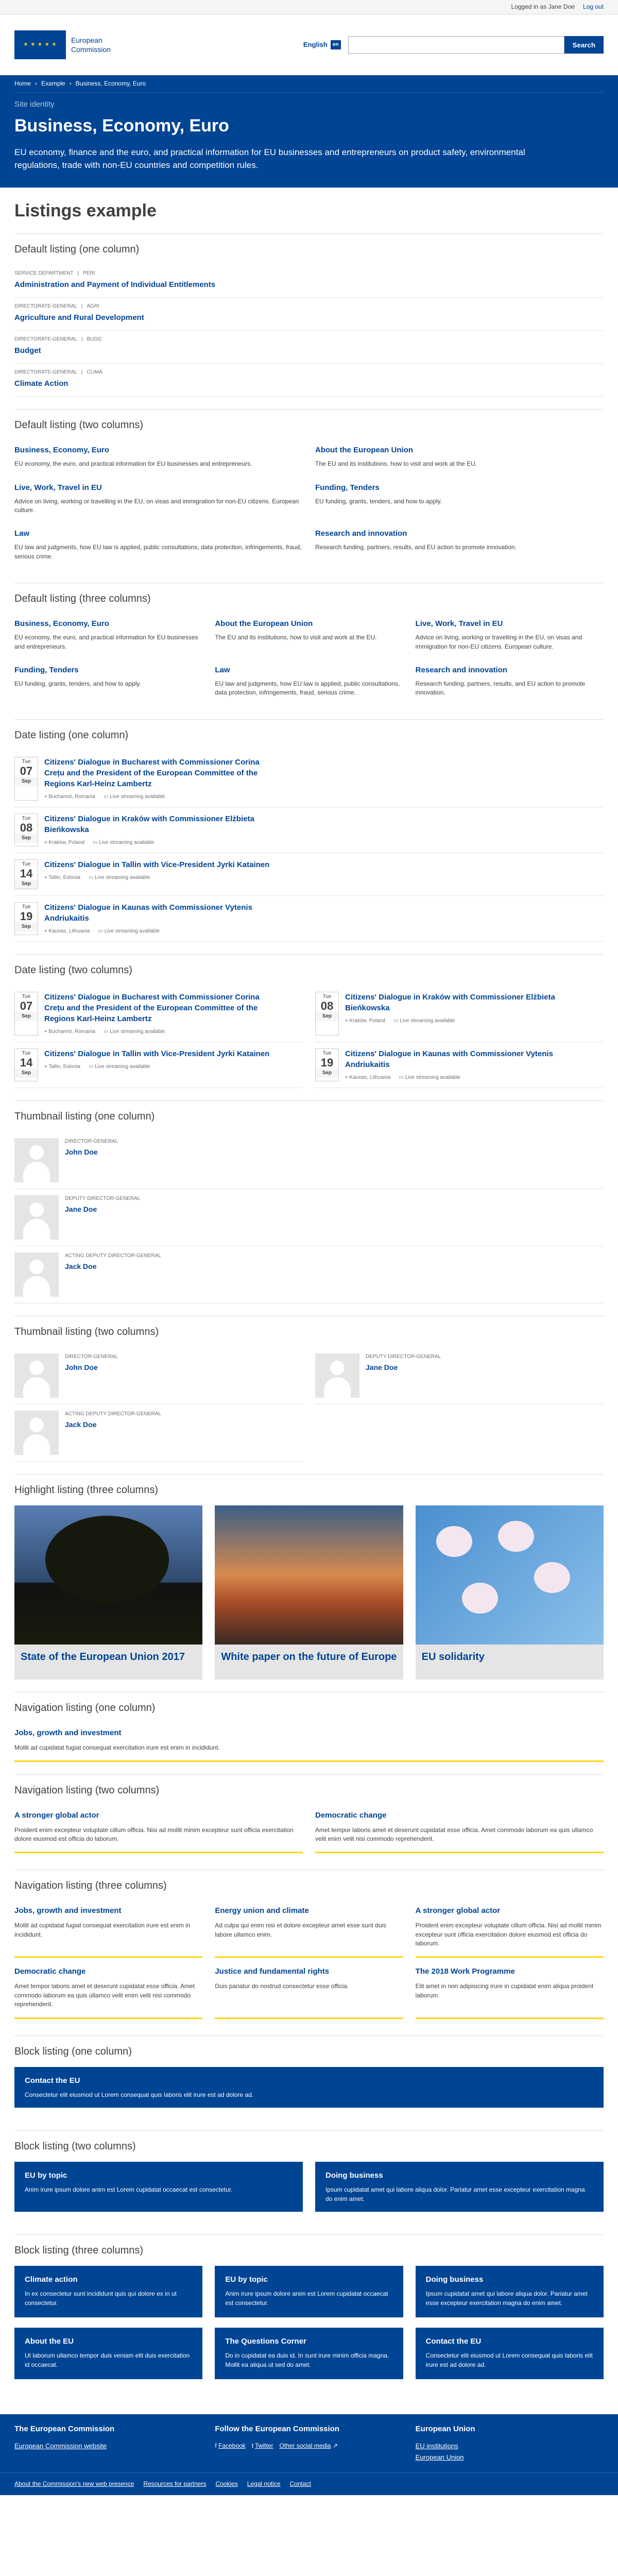 The width and height of the screenshot is (618, 2576). I want to click on list-item-link: Climate Action, so click(41, 383).